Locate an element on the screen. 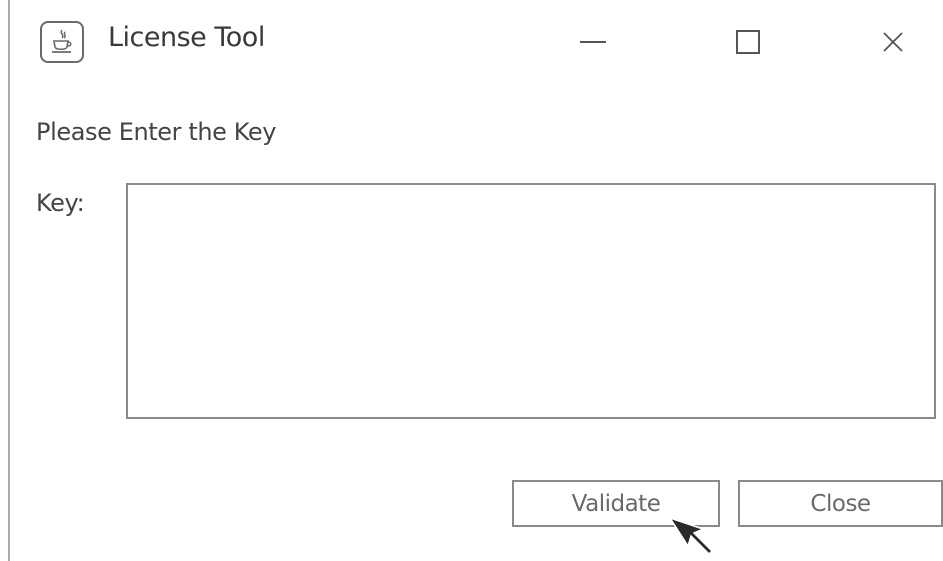 The image size is (943, 561). java-cup-icon is located at coordinates (62, 42).